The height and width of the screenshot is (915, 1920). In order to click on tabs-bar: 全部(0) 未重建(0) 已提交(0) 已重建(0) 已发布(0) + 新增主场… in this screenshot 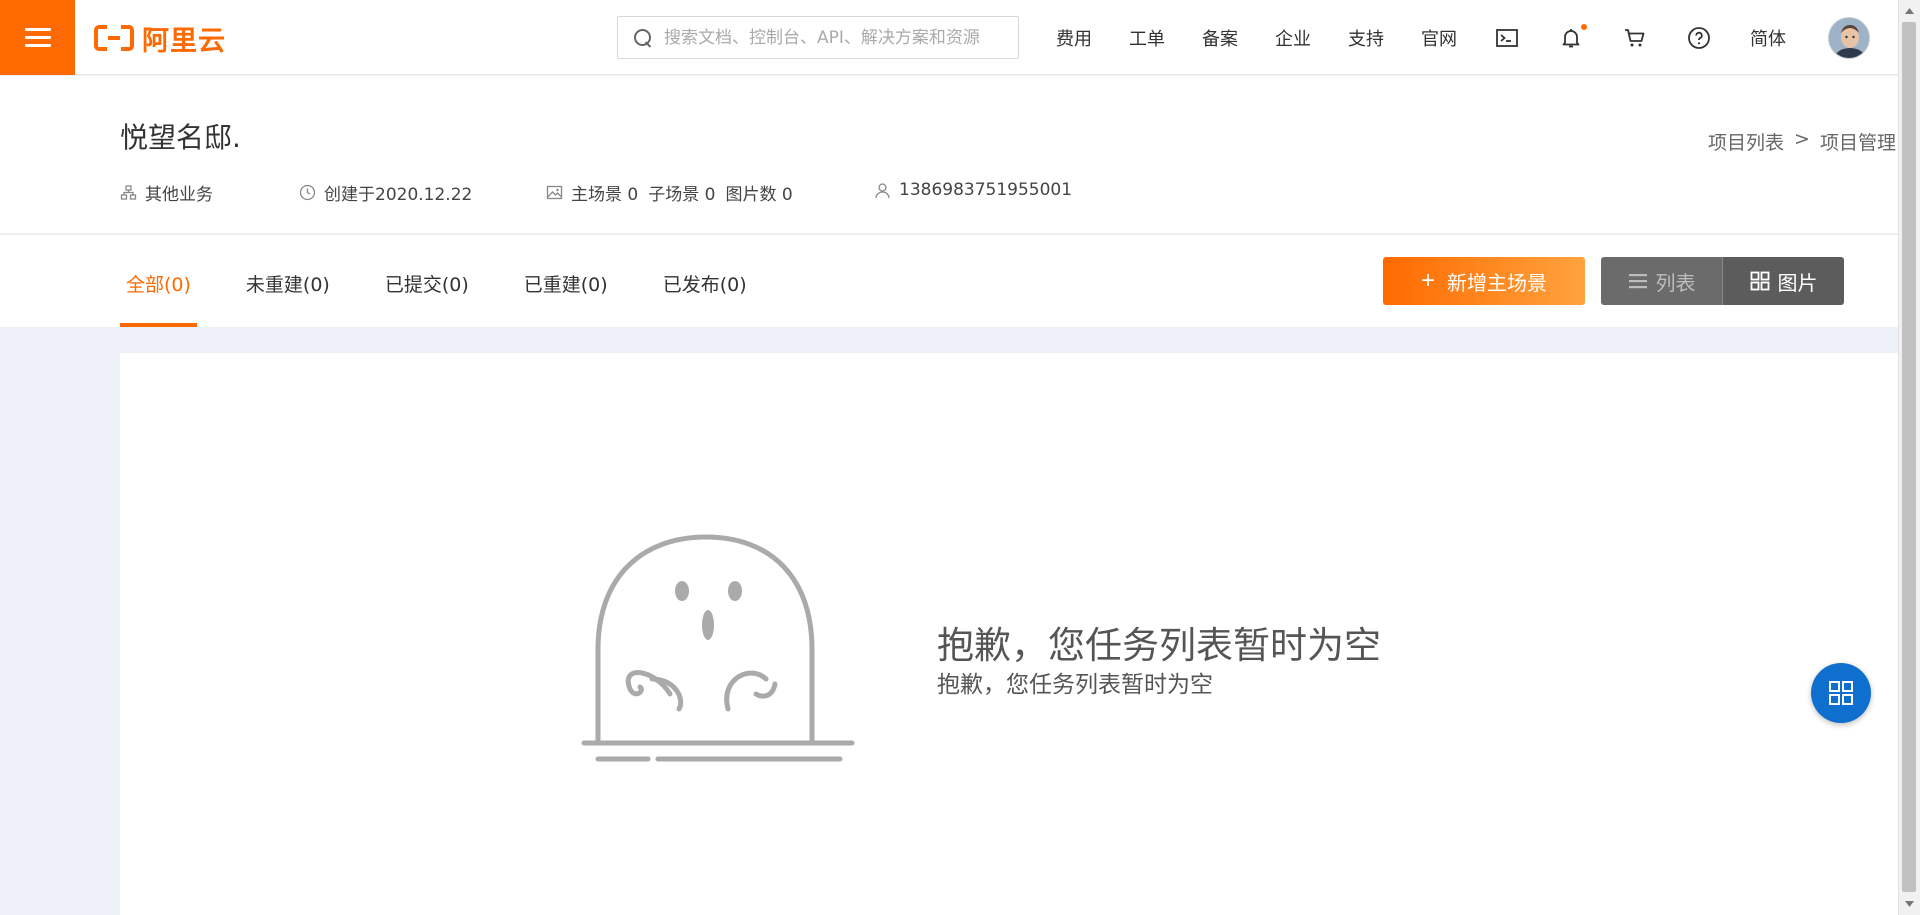, I will do `click(949, 281)`.